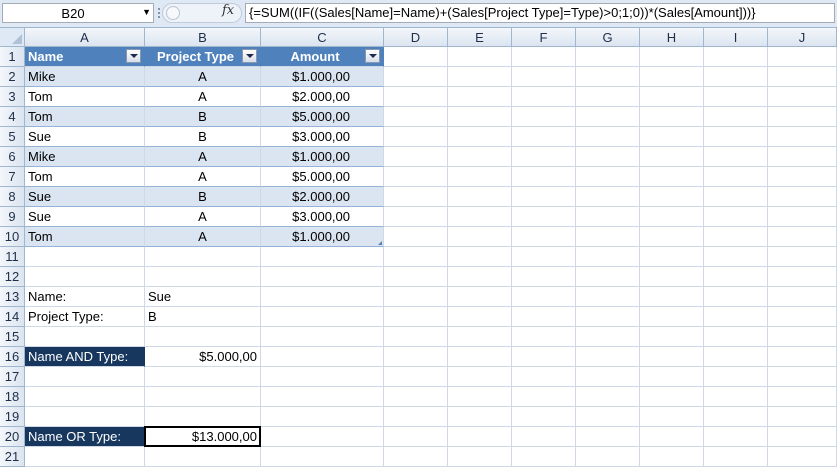  Describe the element at coordinates (802, 37) in the screenshot. I see `column-header-j: J` at that location.